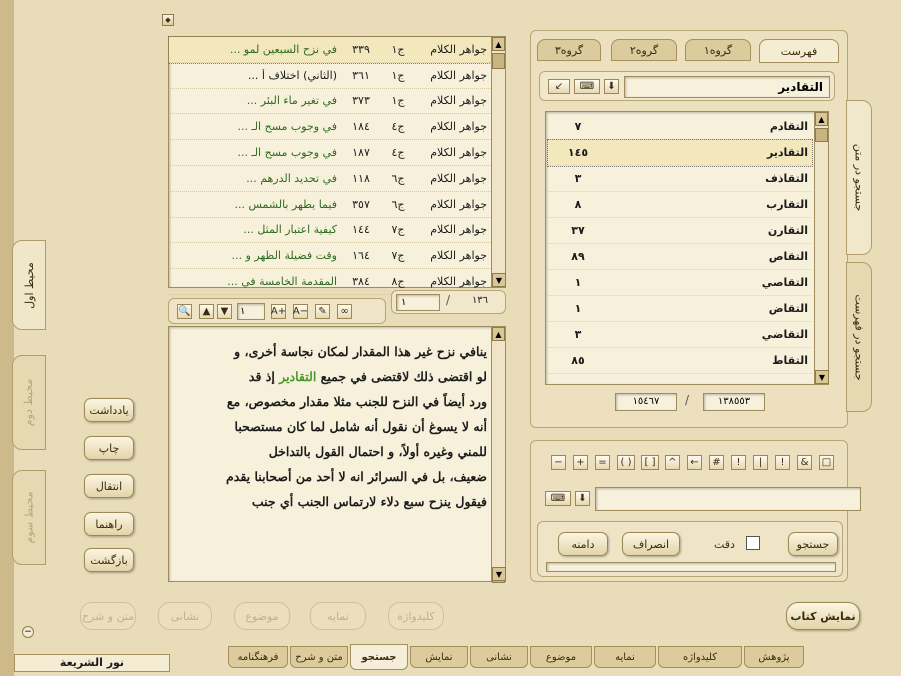 The height and width of the screenshot is (676, 901). What do you see at coordinates (109, 486) in the screenshot?
I see `transfer-button: انتقال` at bounding box center [109, 486].